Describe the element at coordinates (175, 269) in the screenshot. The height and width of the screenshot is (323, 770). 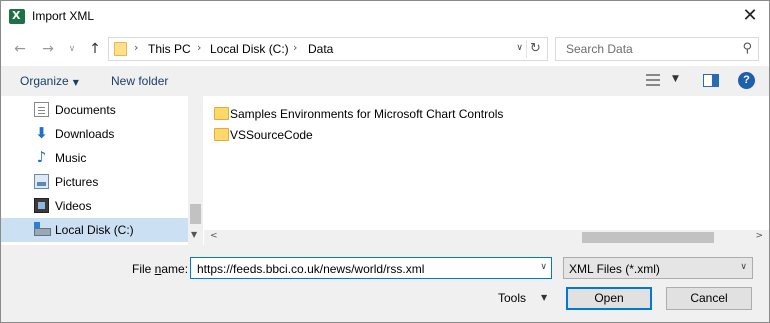
I see `file-name-label-part: ame:` at that location.